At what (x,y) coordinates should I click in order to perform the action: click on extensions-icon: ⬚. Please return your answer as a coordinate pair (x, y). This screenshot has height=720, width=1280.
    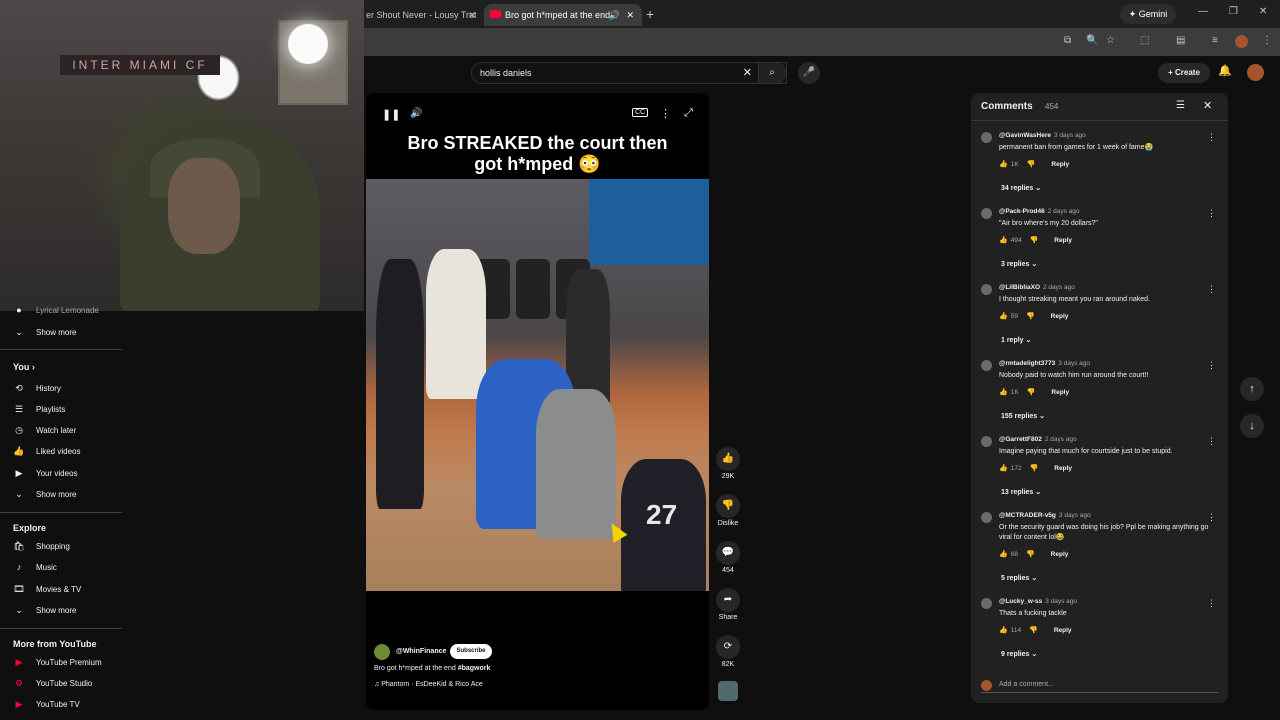
    Looking at the image, I should click on (1144, 40).